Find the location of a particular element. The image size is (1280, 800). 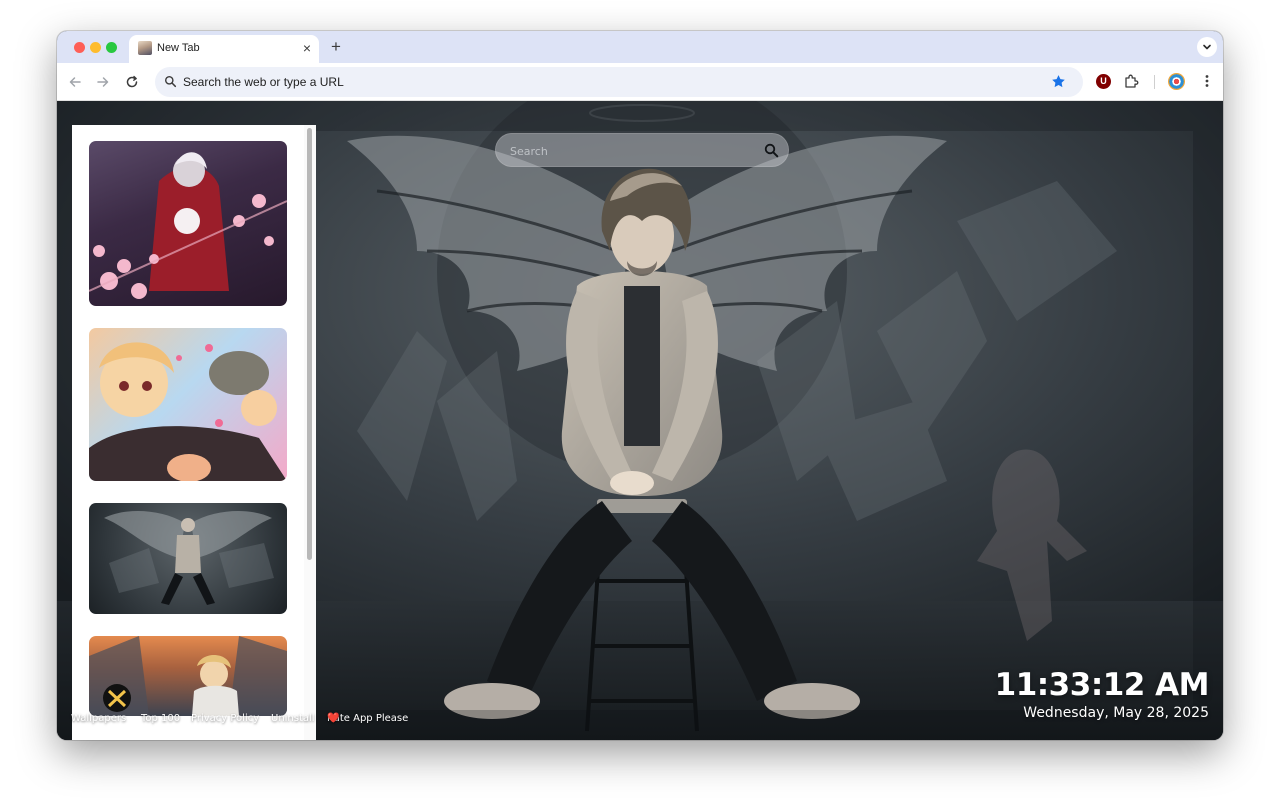

wallpaper-sidebar is located at coordinates (194, 432).